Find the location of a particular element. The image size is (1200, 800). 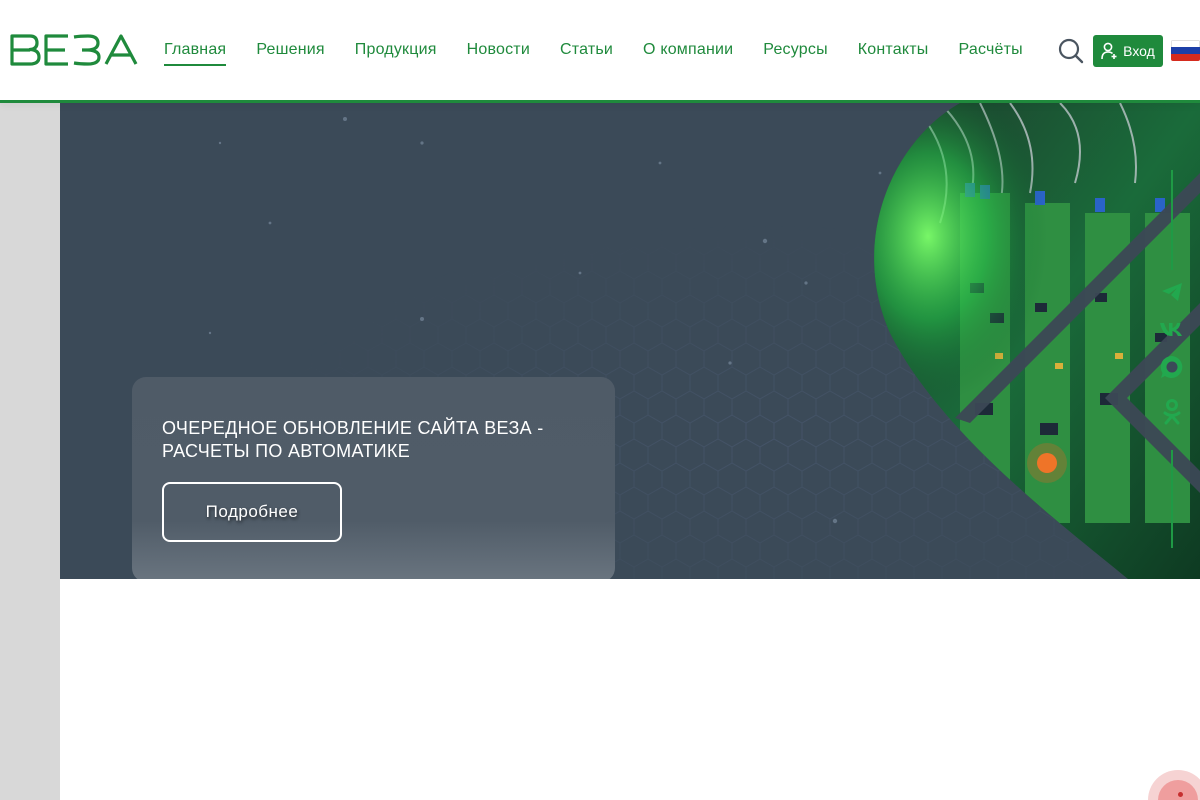

nav-item-about: О компании is located at coordinates (688, 50).